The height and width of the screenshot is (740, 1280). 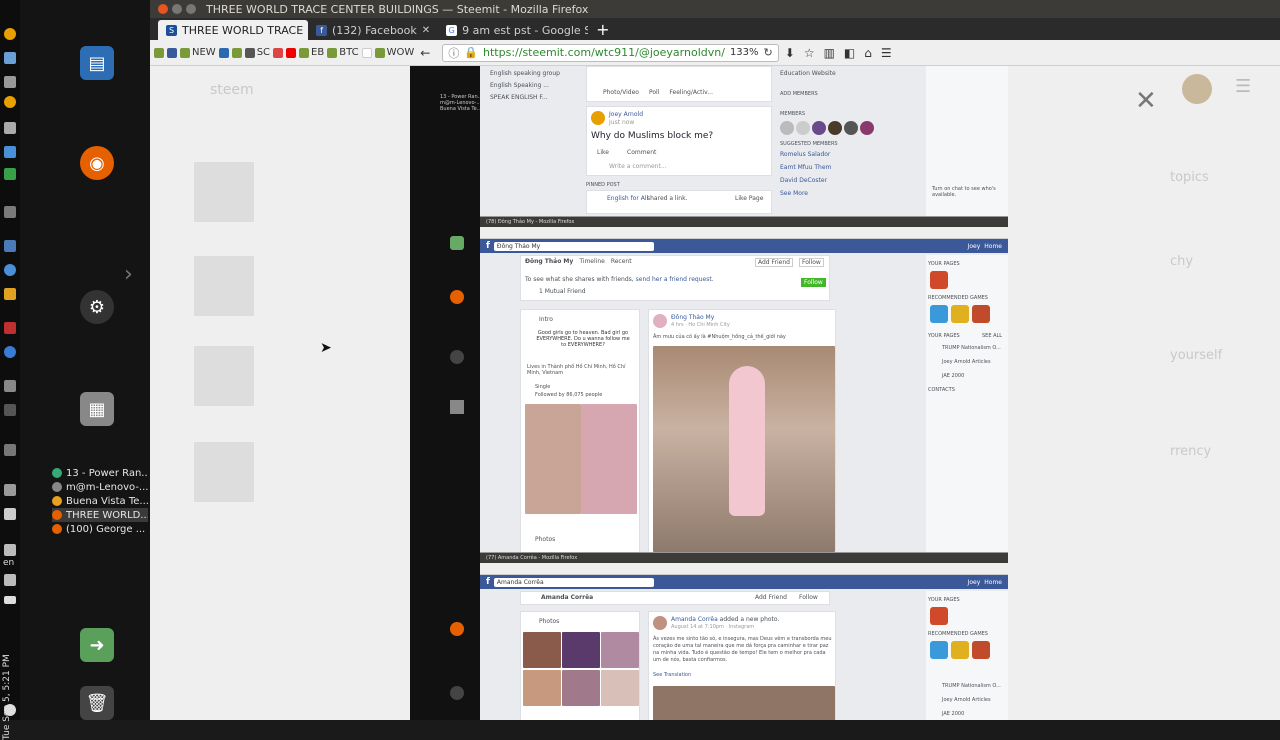 What do you see at coordinates (10, 212) in the screenshot?
I see `chat-icon` at bounding box center [10, 212].